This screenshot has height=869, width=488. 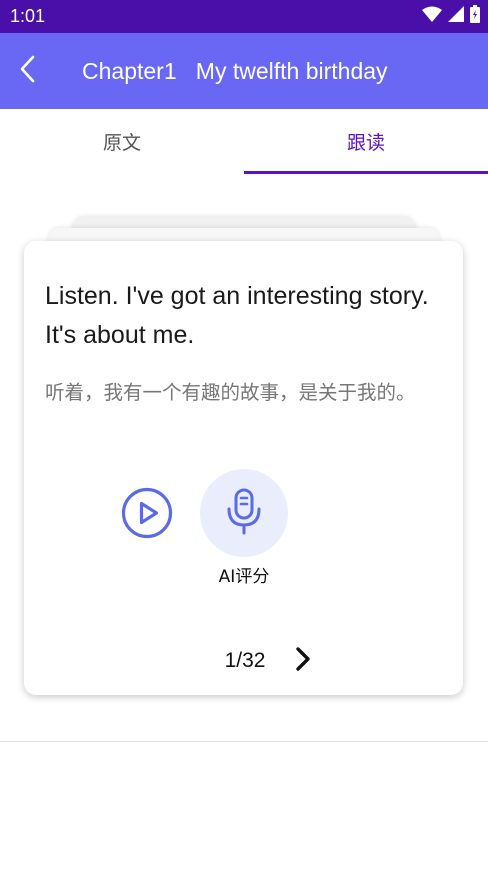 I want to click on wifi-icon, so click(x=432, y=16).